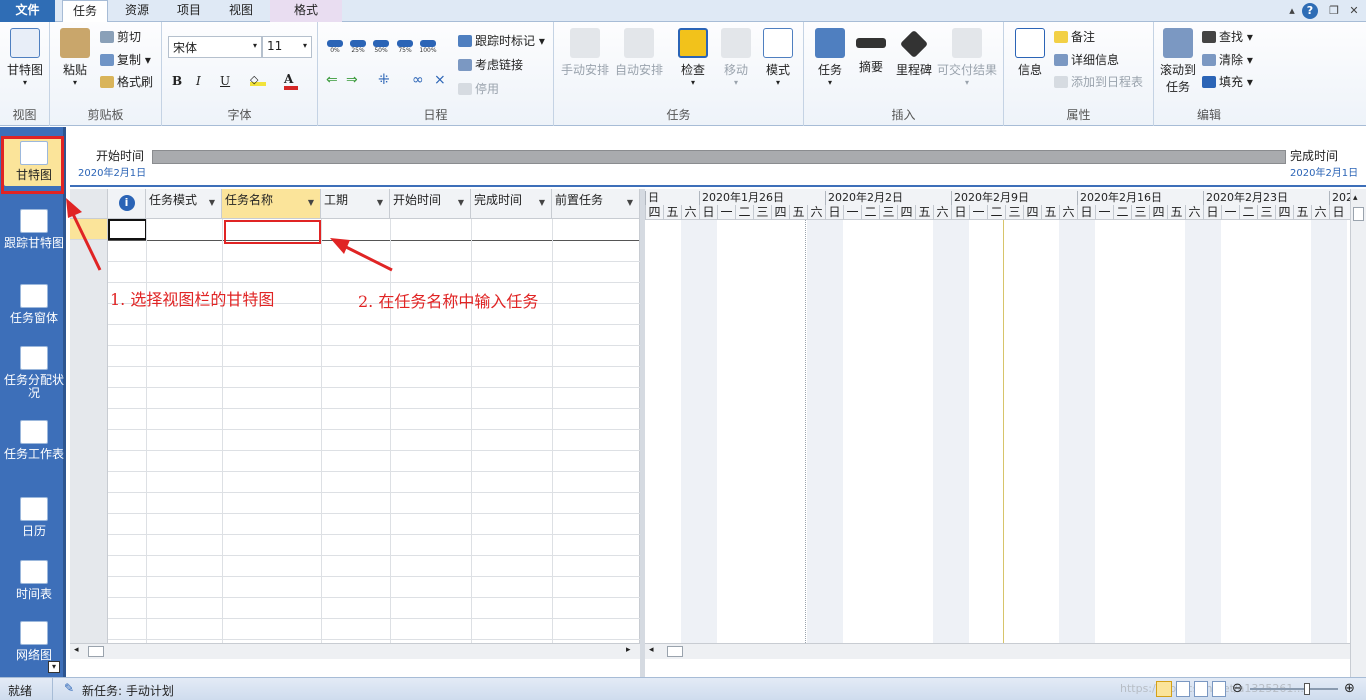  I want to click on paste-button: 粘贴 ▾, so click(75, 57).